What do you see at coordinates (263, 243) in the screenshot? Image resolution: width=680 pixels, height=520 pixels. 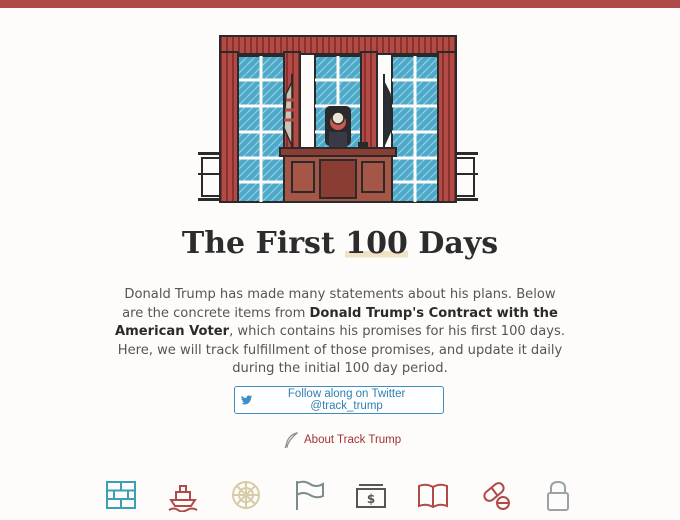 I see `title-prefix: The First` at bounding box center [263, 243].